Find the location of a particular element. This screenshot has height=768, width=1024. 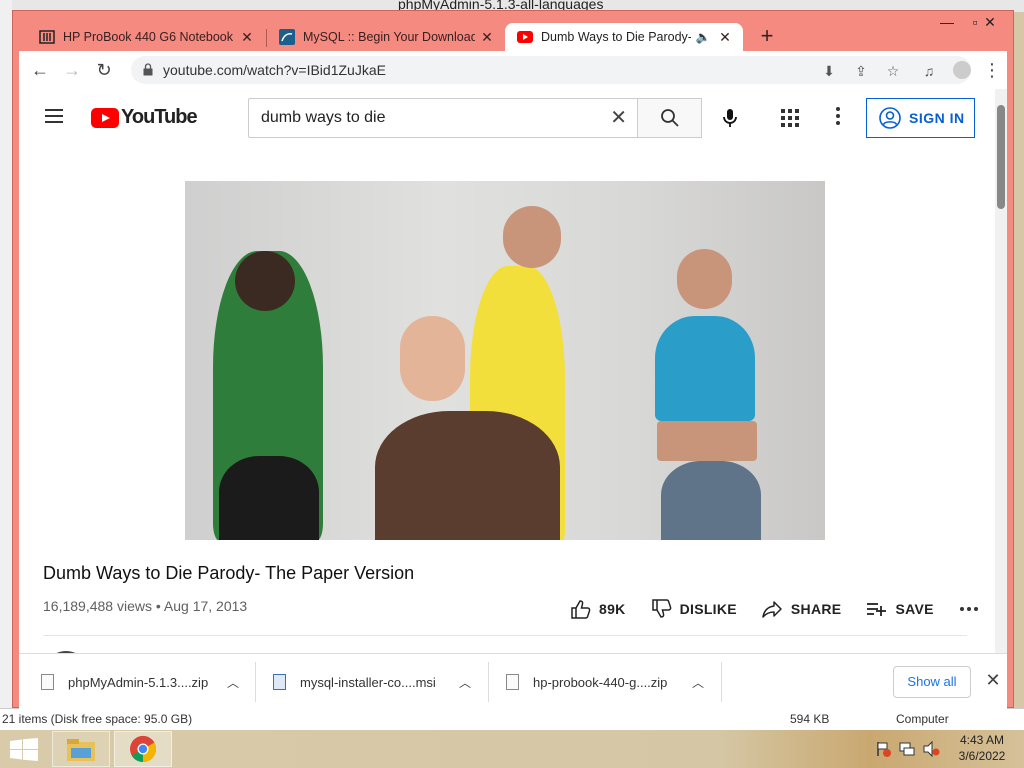

background-window-pane is located at coordinates (6, 365).